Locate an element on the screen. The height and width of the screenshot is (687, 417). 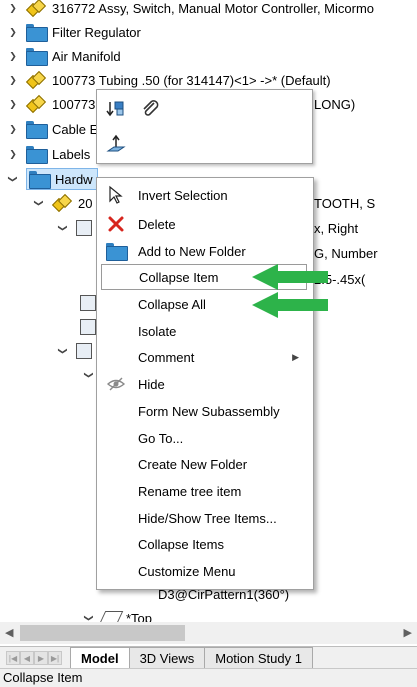
menu-item-isolate: Isolate is located at coordinates (205, 331).